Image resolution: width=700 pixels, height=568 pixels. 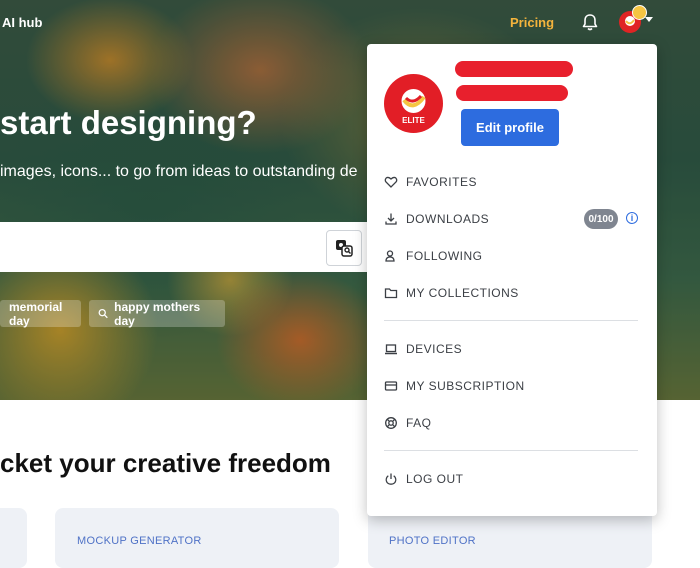 I want to click on section-heading: cket your creative freedom, so click(x=165, y=463).